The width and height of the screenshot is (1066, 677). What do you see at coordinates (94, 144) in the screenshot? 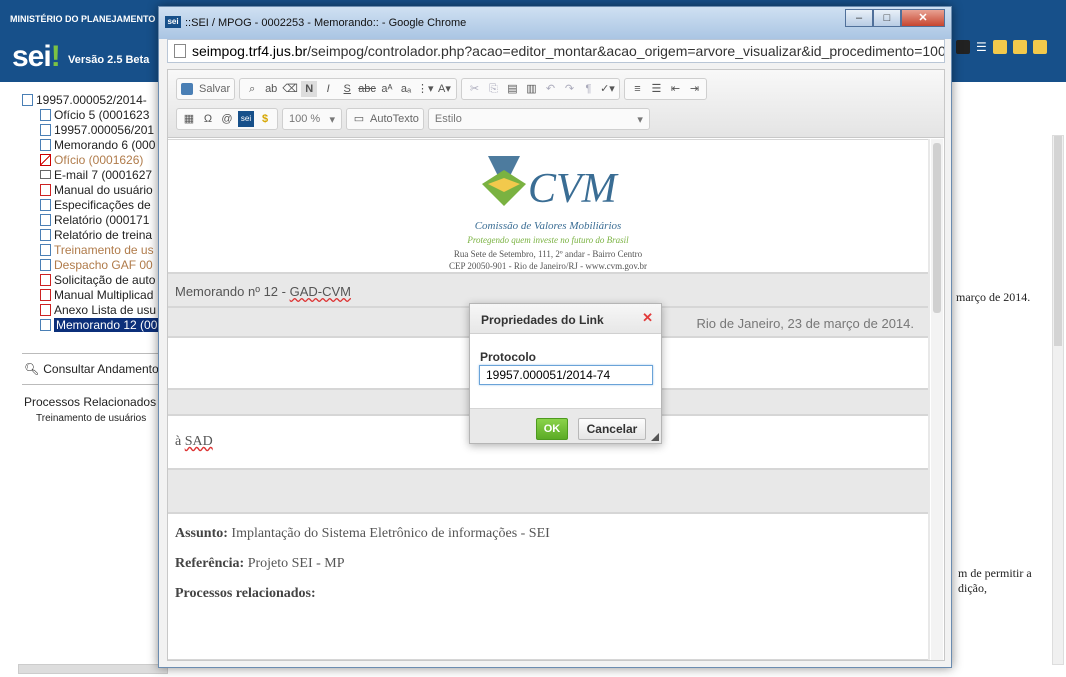
I see `tree-item: Memorando 6 (000` at bounding box center [94, 144].